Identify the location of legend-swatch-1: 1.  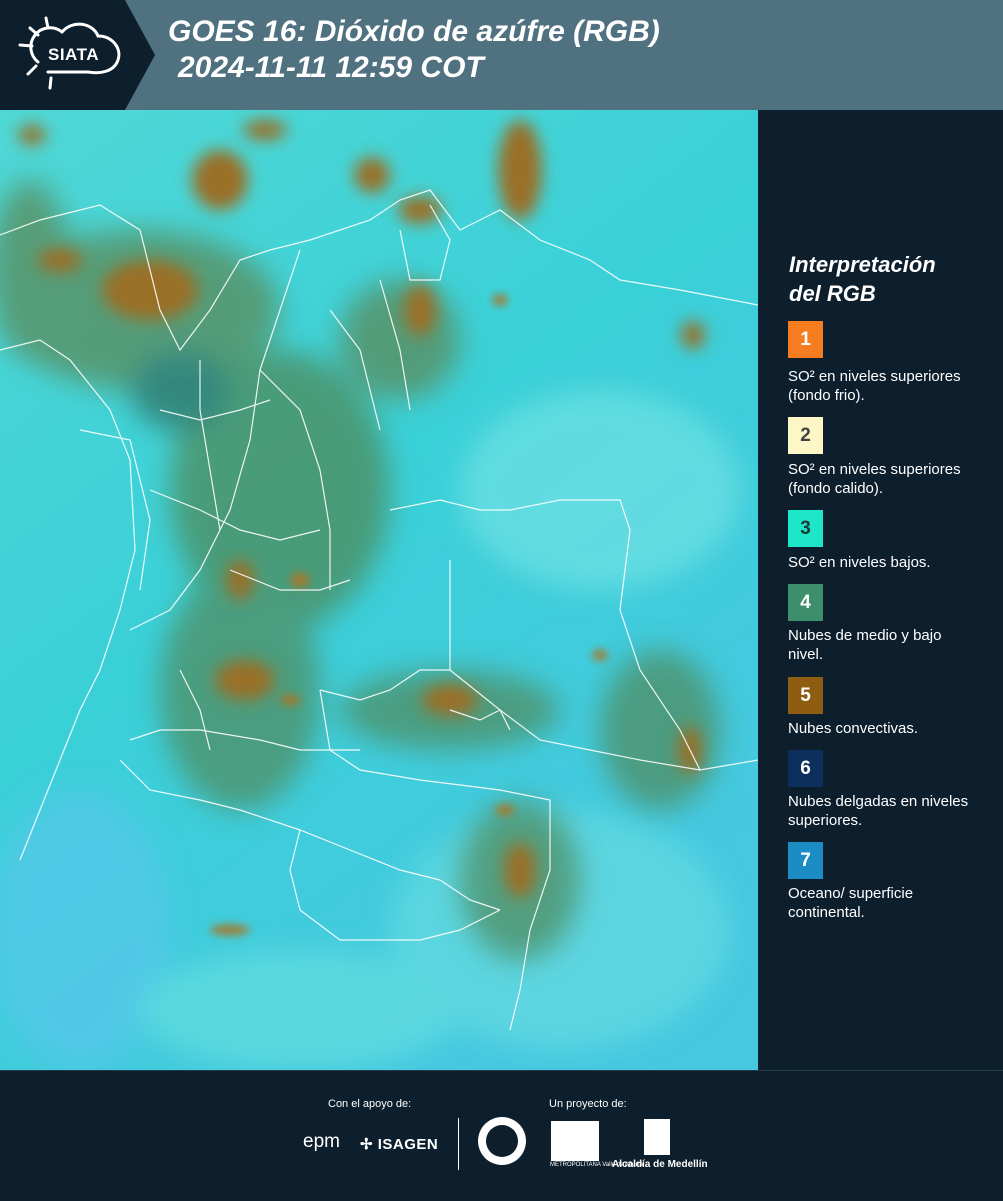
(805, 339).